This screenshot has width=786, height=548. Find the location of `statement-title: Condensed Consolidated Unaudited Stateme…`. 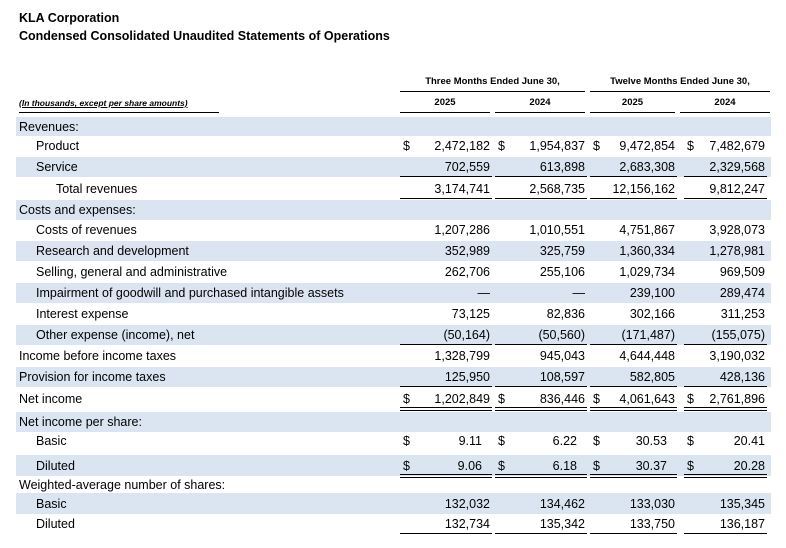

statement-title: Condensed Consolidated Unaudited Stateme… is located at coordinates (204, 36).